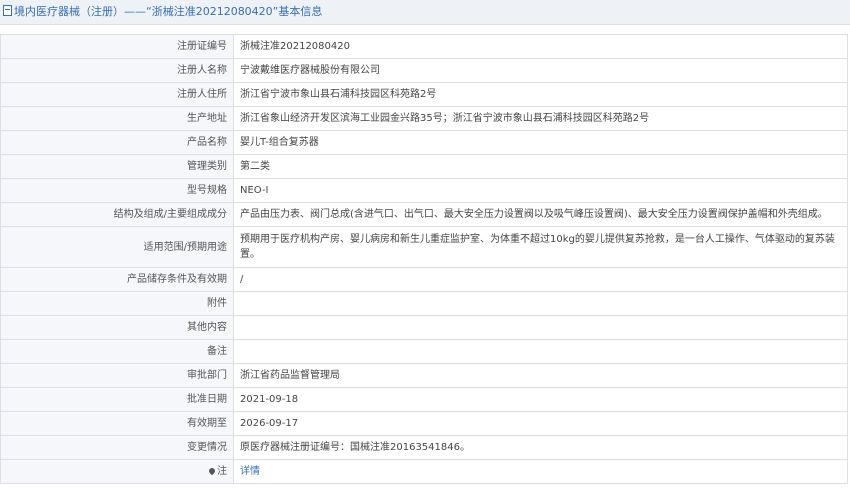 This screenshot has height=497, width=850. Describe the element at coordinates (540, 94) in the screenshot. I see `row-value: 浙江省宁波市象山县石浦科技园区科苑路2号` at that location.